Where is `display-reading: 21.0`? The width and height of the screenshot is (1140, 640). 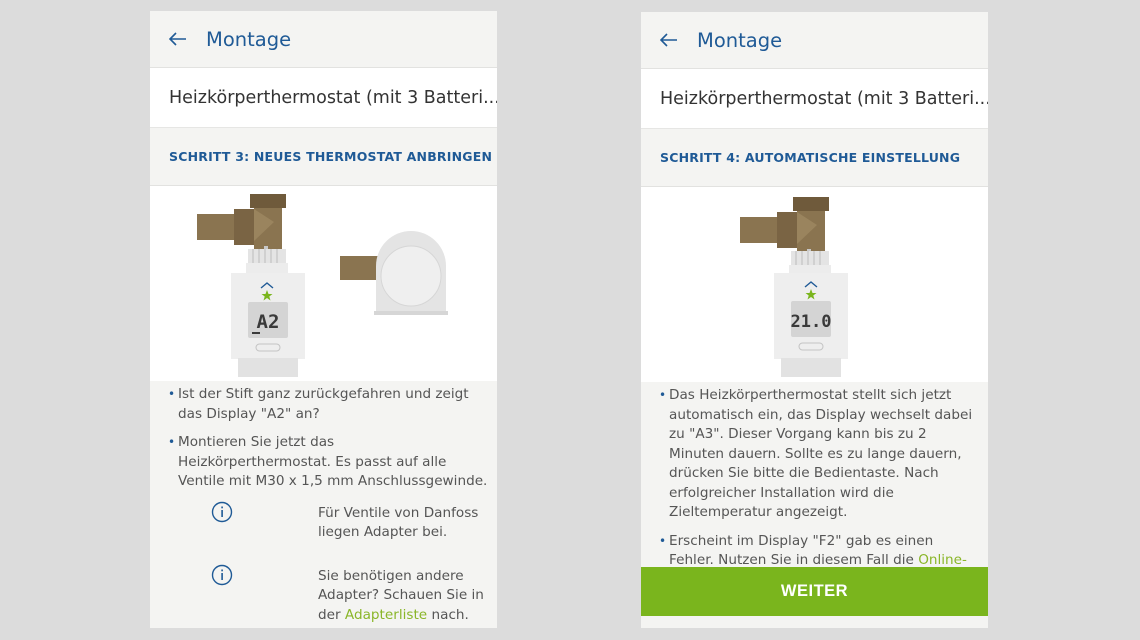 display-reading: 21.0 is located at coordinates (811, 322).